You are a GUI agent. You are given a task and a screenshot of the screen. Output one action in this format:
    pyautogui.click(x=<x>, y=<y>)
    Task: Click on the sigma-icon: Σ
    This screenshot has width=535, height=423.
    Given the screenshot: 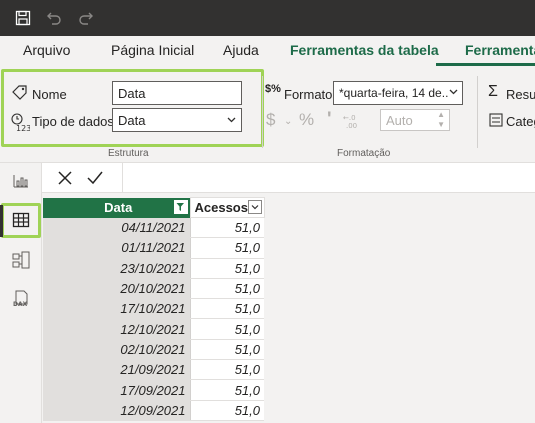 What is the action you would take?
    pyautogui.click(x=493, y=91)
    